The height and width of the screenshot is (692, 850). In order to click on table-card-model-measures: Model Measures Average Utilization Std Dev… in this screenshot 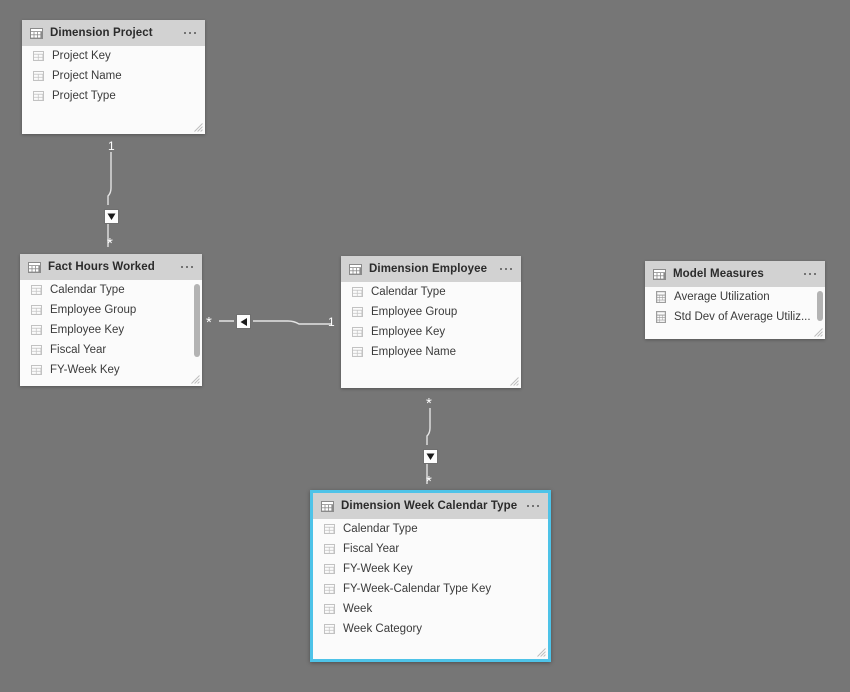, I will do `click(735, 300)`.